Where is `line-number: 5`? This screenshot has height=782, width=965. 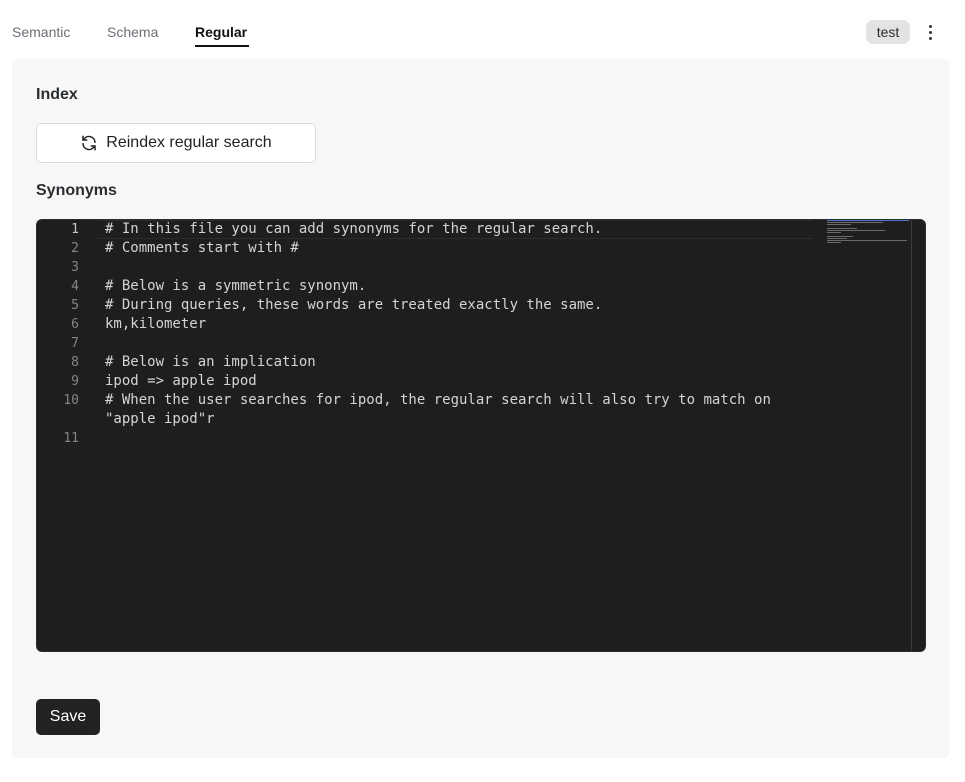 line-number: 5 is located at coordinates (75, 305).